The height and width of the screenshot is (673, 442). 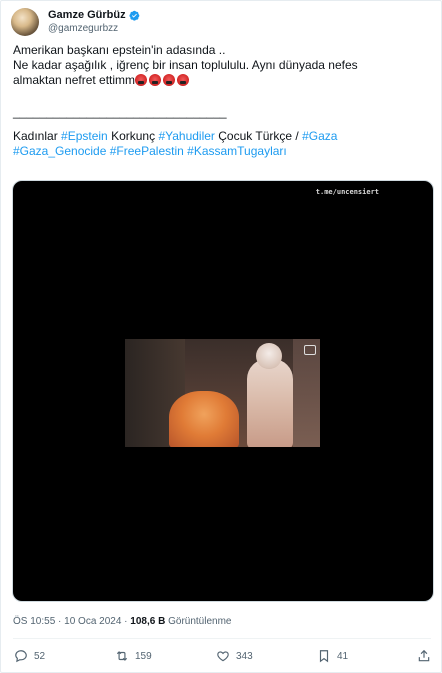 I want to click on display-name-row: Gamze Gürbüz, so click(x=94, y=15).